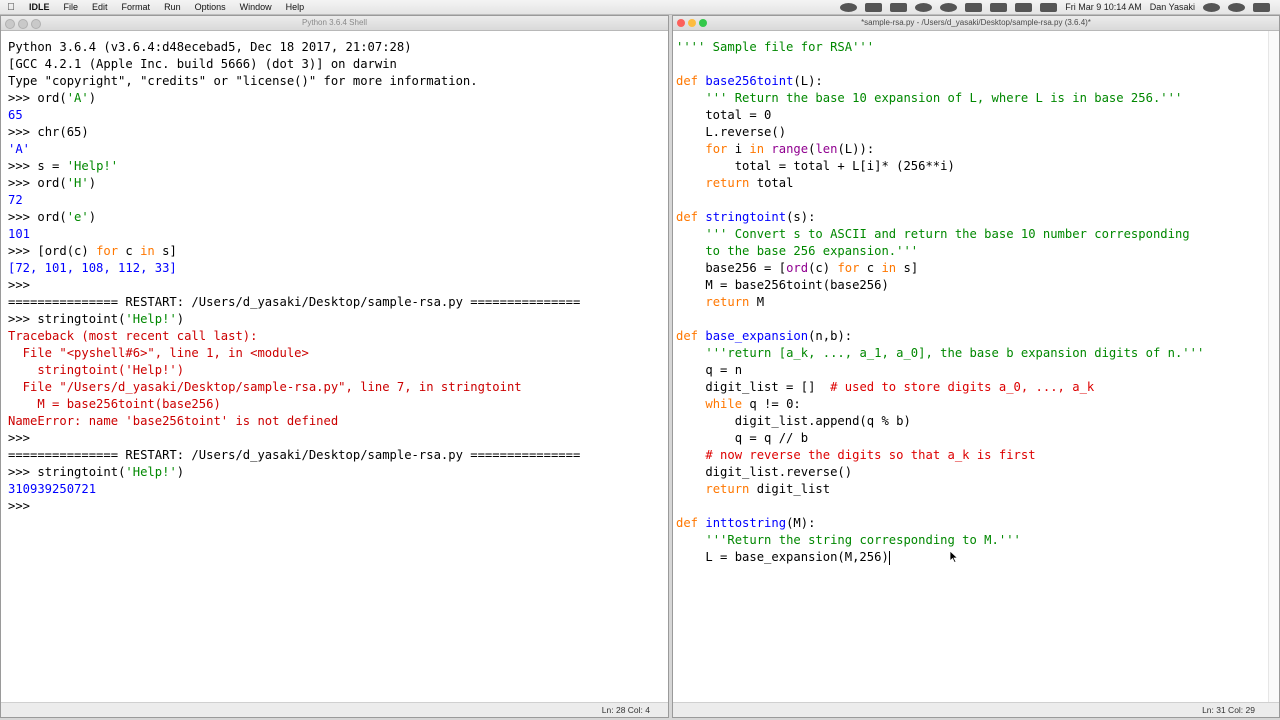 The width and height of the screenshot is (1280, 720). Describe the element at coordinates (133, 336) in the screenshot. I see `code-token: Traceback (most recent call last):` at that location.